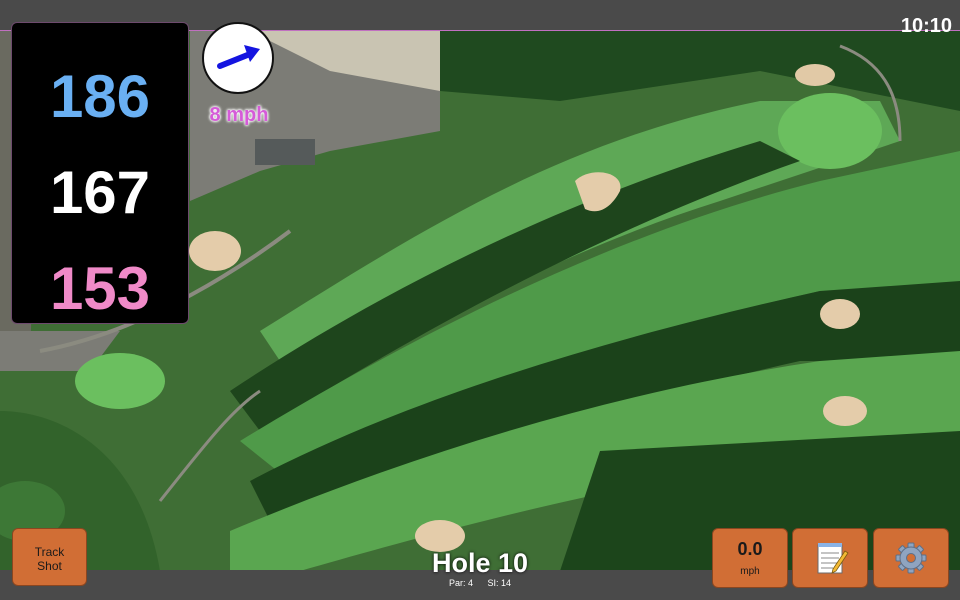 Image resolution: width=960 pixels, height=600 pixels. What do you see at coordinates (480, 583) in the screenshot?
I see `hole-meta: Par: 4 SI: 14` at bounding box center [480, 583].